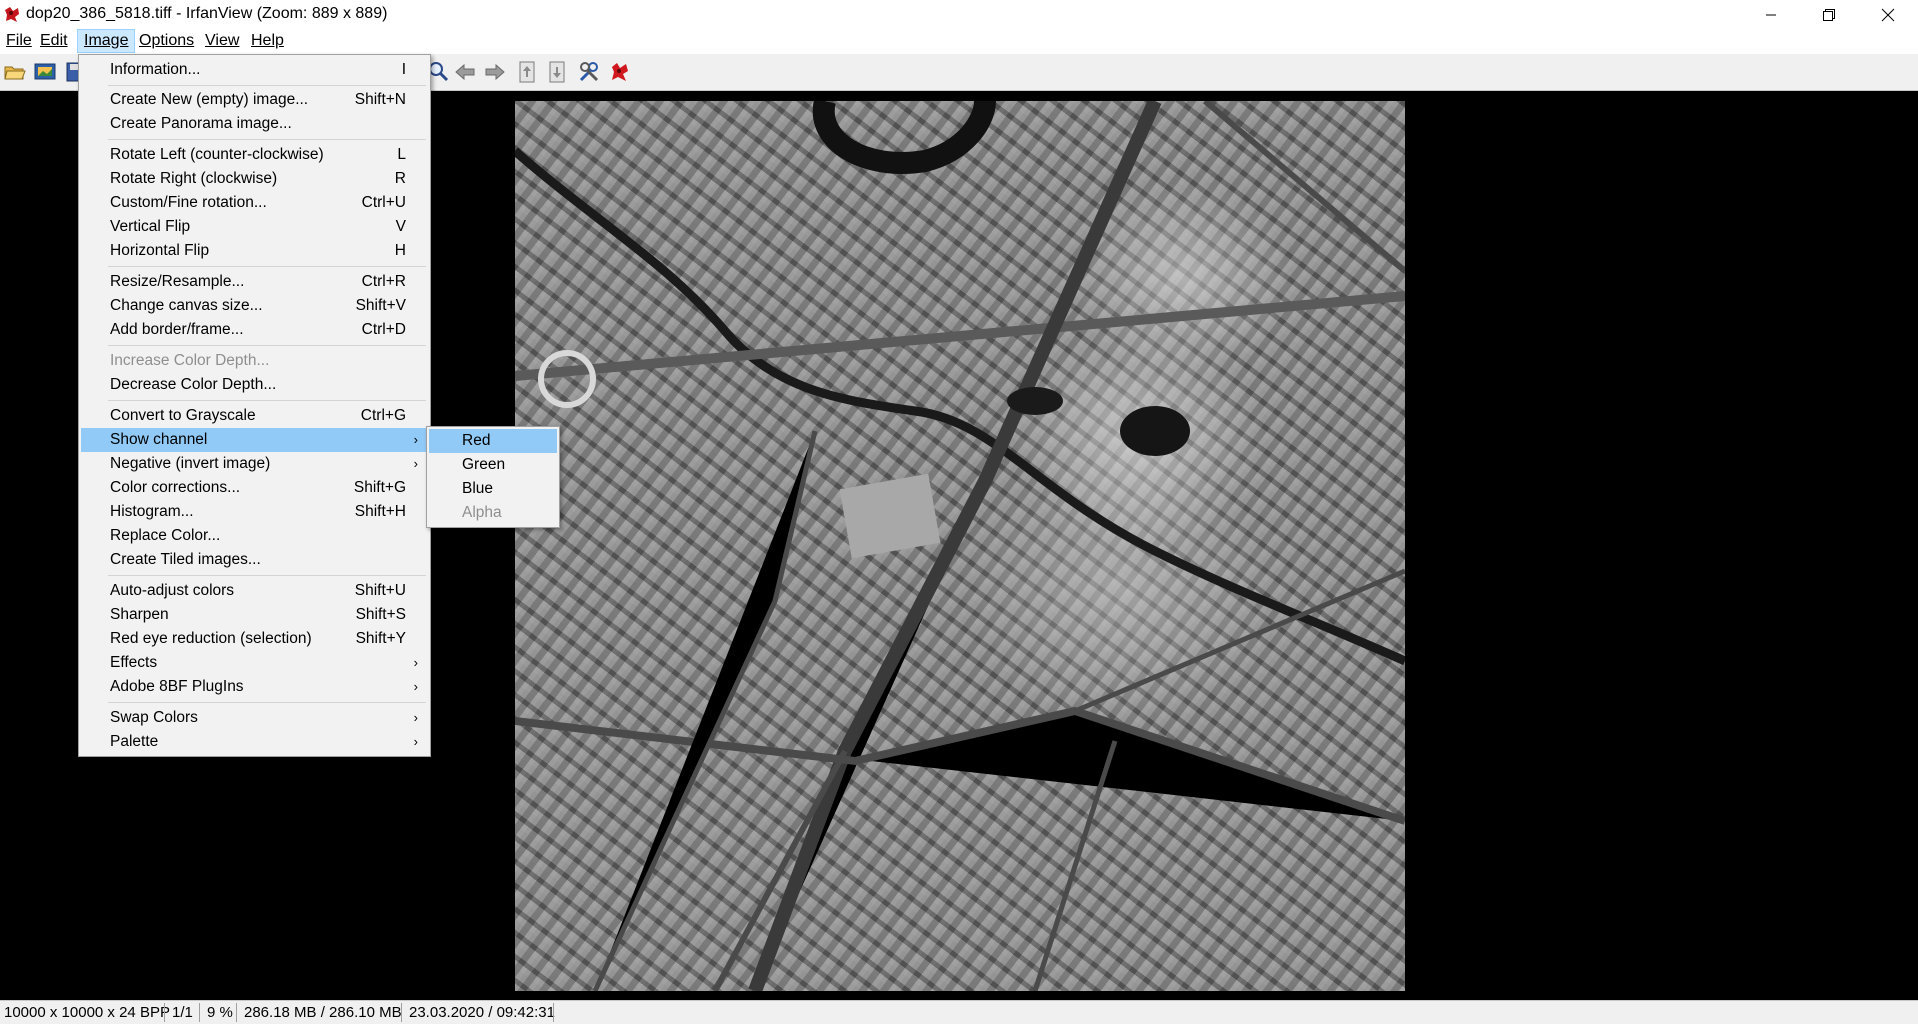 This screenshot has width=1918, height=1024. I want to click on last-file-icon, so click(557, 72).